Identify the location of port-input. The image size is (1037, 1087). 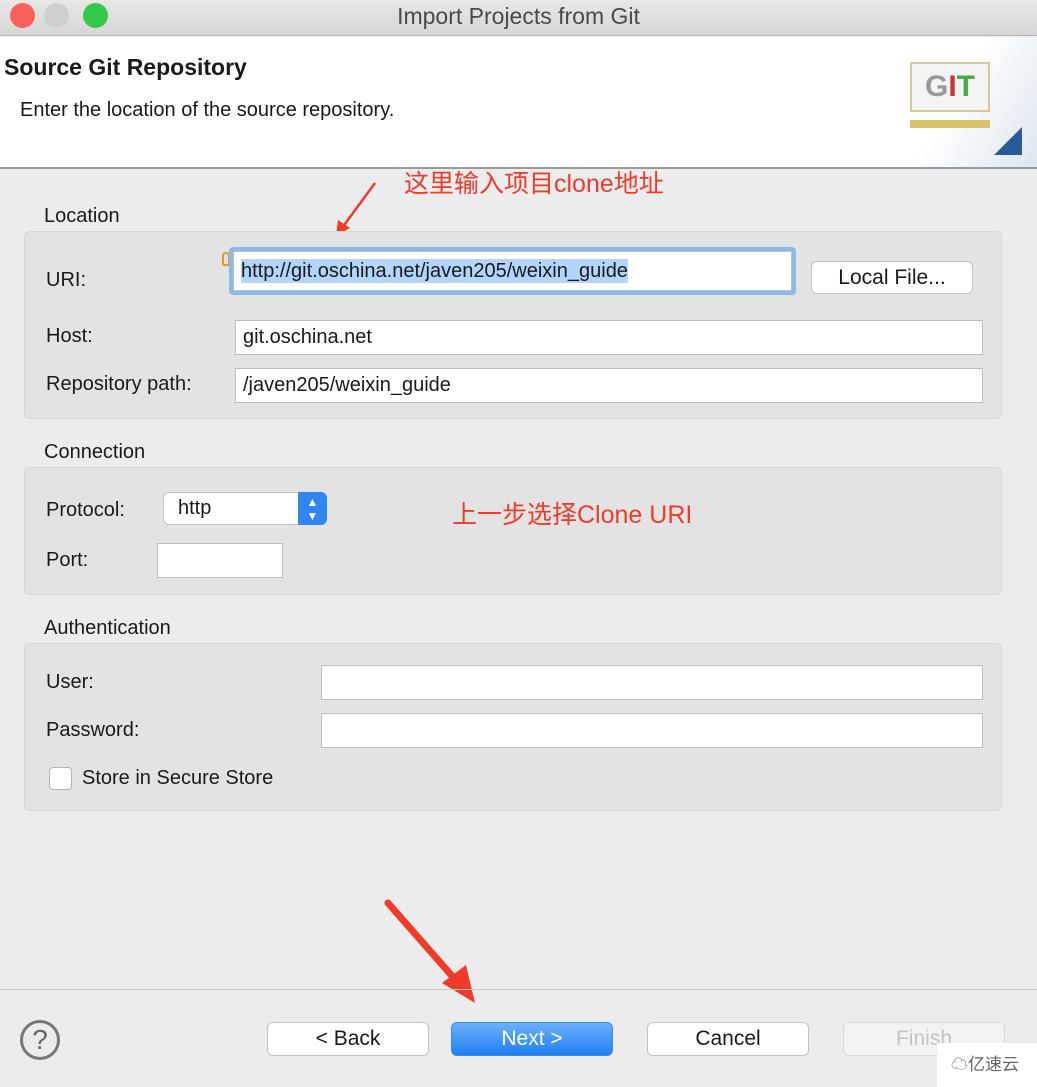
(220, 560).